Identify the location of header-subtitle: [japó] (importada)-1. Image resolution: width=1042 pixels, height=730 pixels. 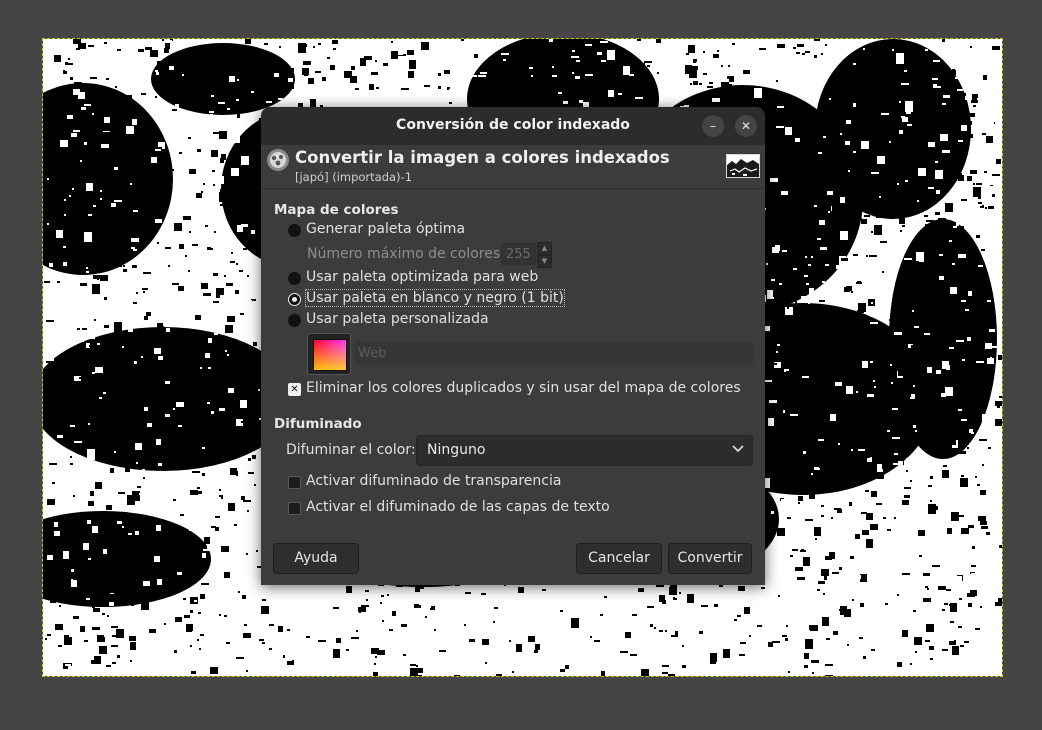
(354, 177).